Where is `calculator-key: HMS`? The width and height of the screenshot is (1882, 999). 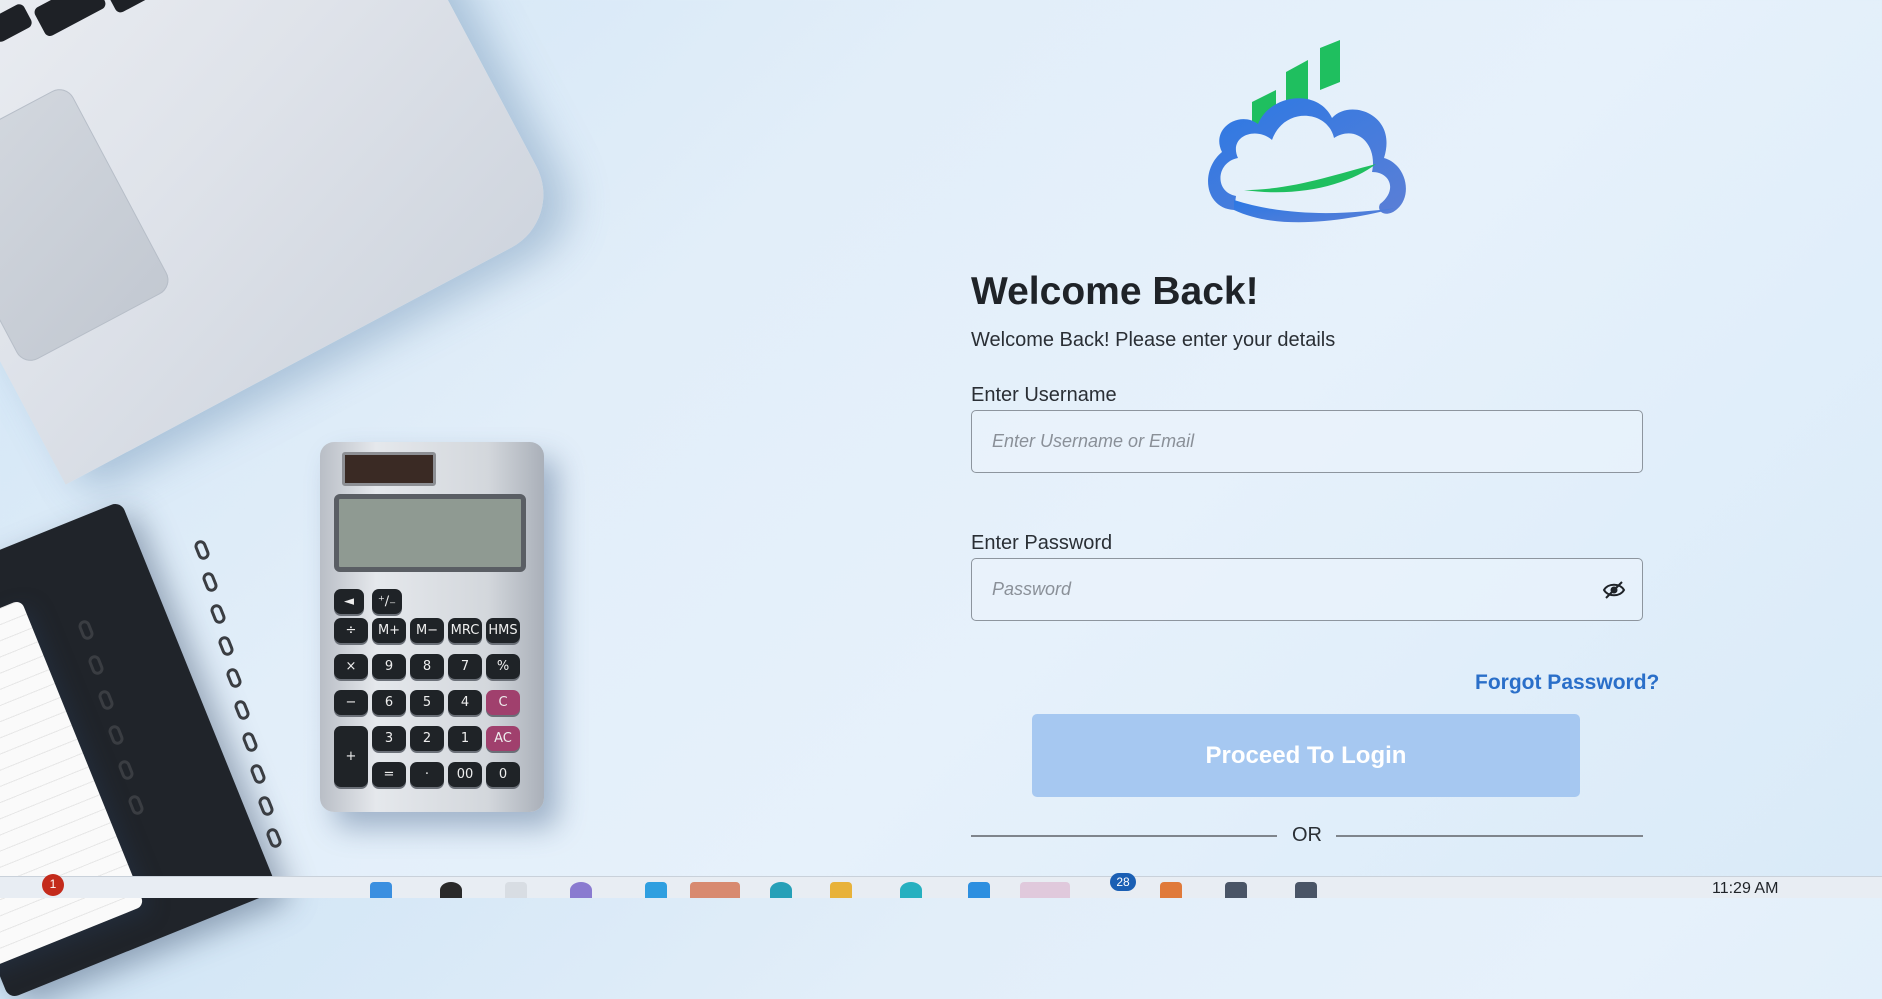
calculator-key: HMS is located at coordinates (503, 630).